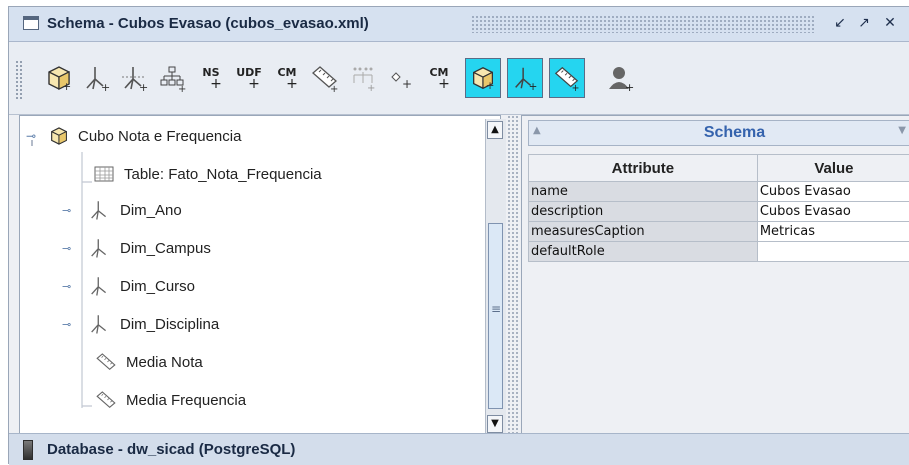 Image resolution: width=909 pixels, height=465 pixels. I want to click on add-dimension-icon: +, so click(97, 78).